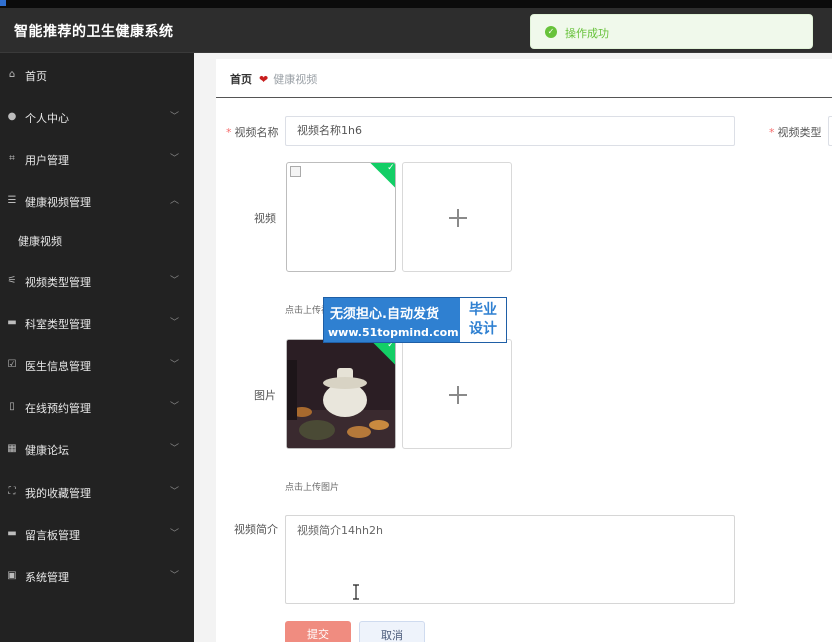 The width and height of the screenshot is (832, 642). I want to click on sidebar-item-video-management: ☰ 健康视频管理 ︿, so click(97, 201).